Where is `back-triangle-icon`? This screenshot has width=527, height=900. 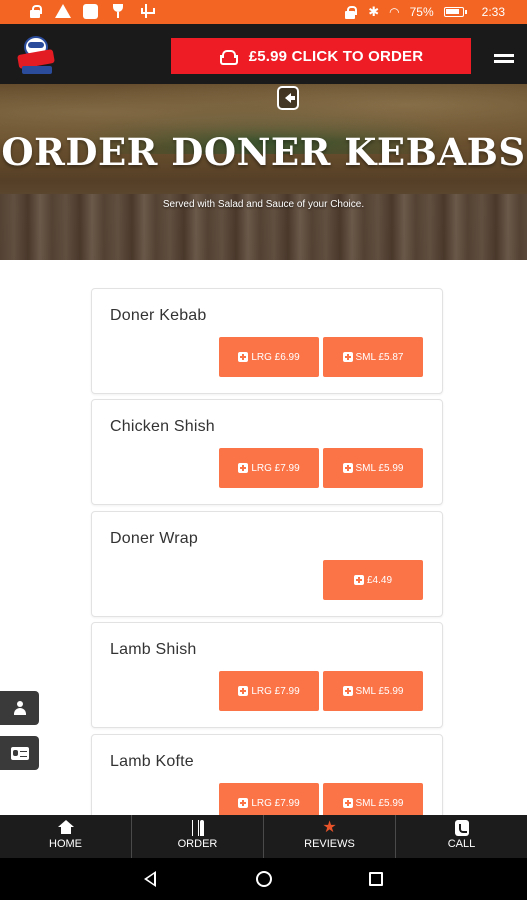 back-triangle-icon is located at coordinates (150, 879).